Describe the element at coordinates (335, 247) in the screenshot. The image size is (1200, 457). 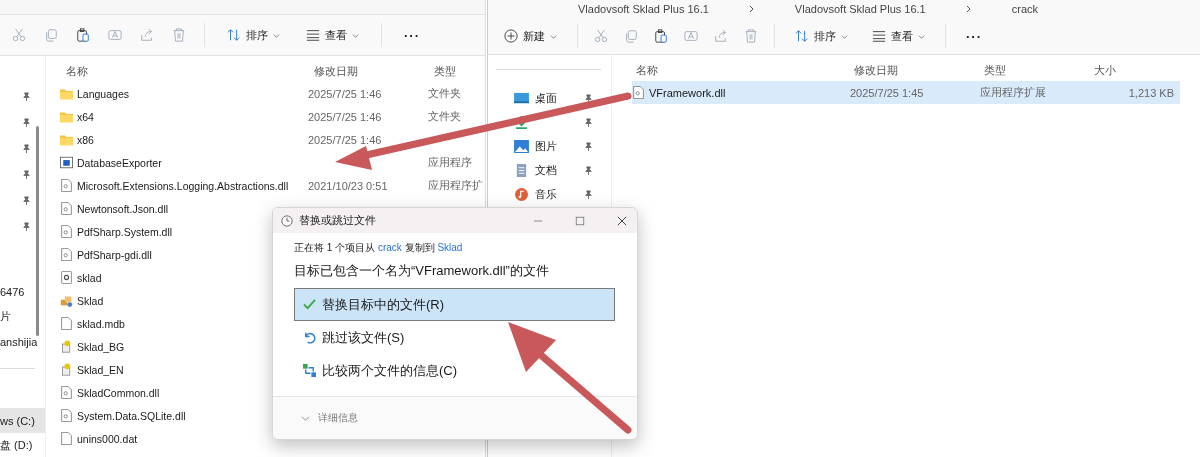
I see `copy-status-text: 正在将 1 个项目从` at that location.